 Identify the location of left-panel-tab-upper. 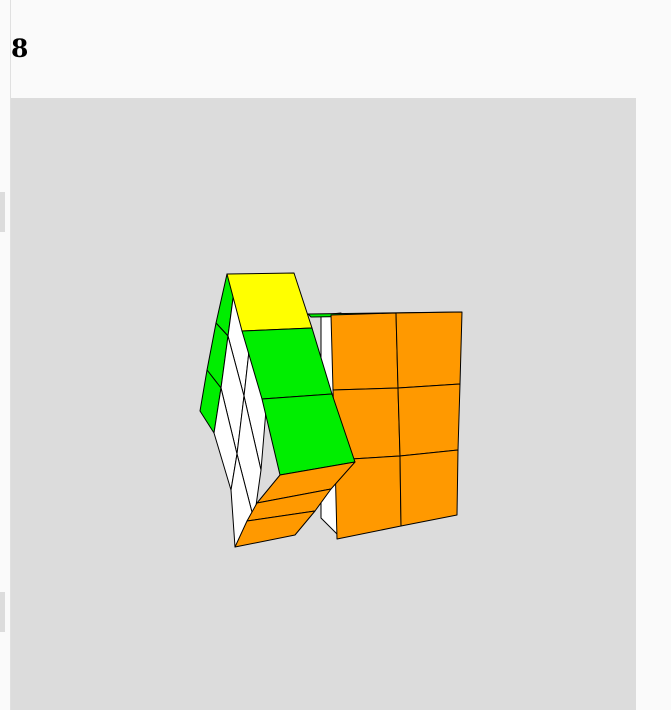
(2, 212).